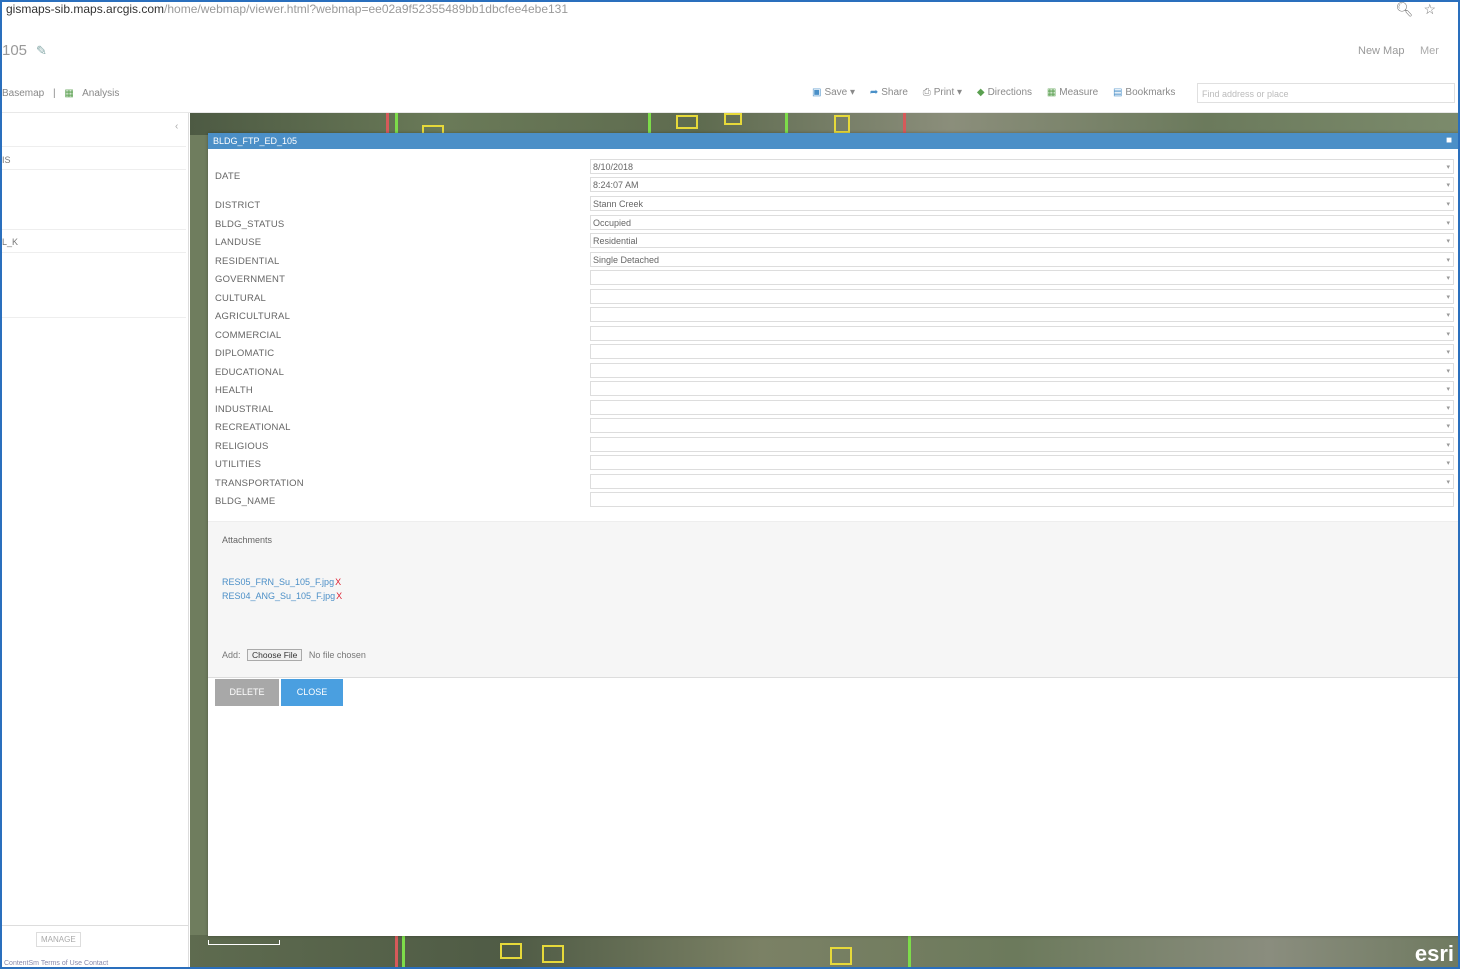 The image size is (1460, 970). What do you see at coordinates (613, 167) in the screenshot?
I see `field-value: 8/10/2018` at bounding box center [613, 167].